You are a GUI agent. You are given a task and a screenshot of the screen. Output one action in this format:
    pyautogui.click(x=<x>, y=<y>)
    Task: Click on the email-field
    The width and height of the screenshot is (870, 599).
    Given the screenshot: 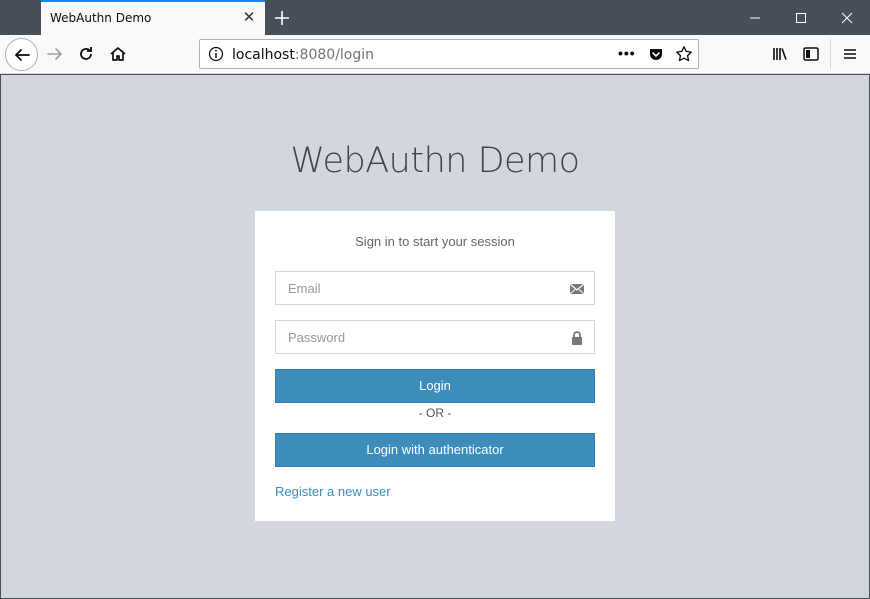 What is the action you would take?
    pyautogui.click(x=416, y=288)
    